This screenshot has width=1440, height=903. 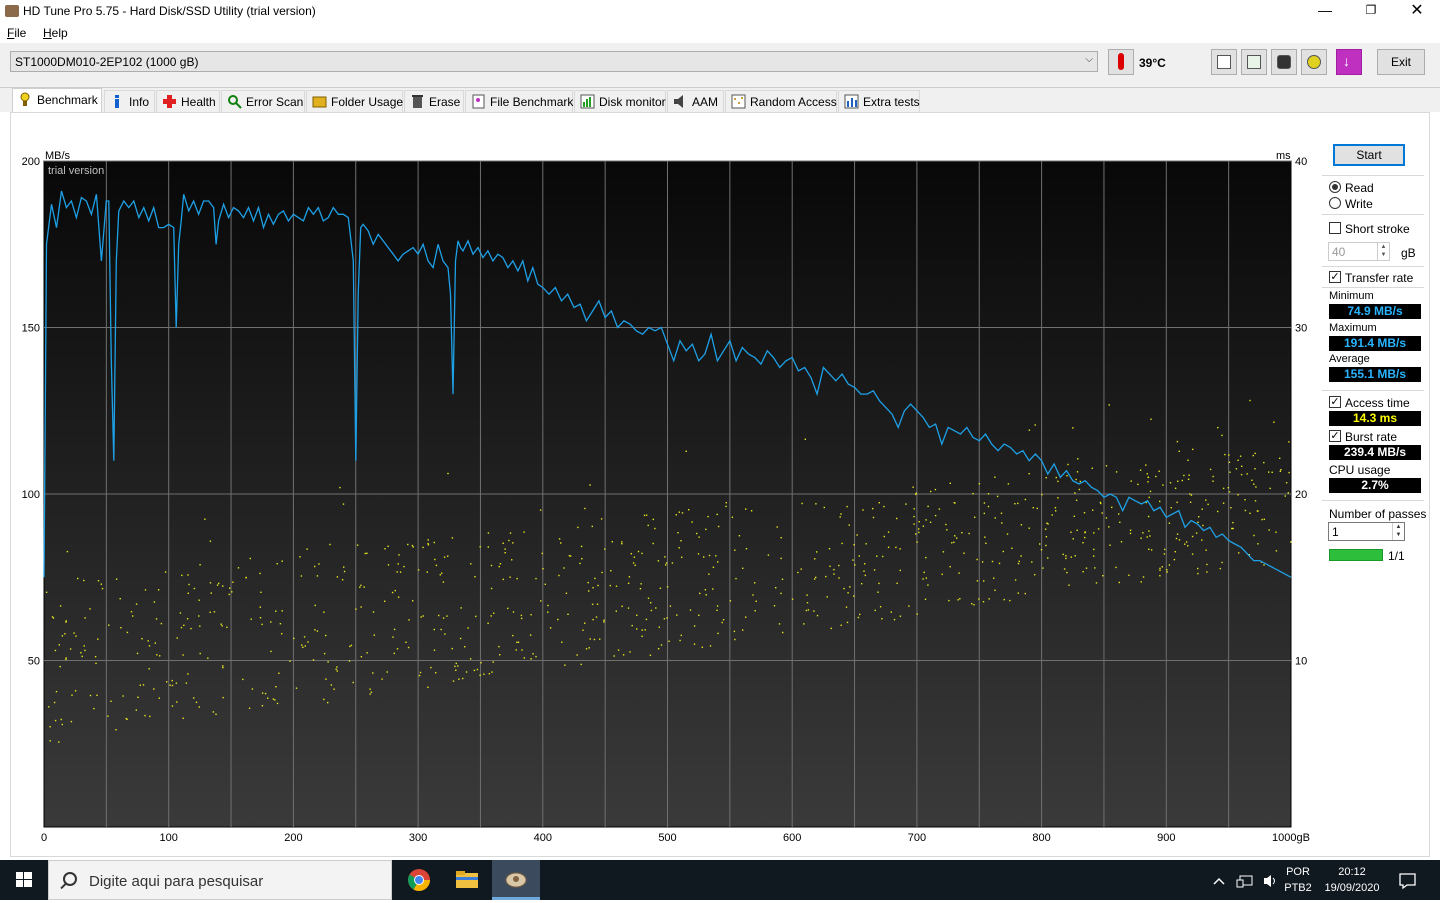 What do you see at coordinates (478, 101) in the screenshot?
I see `file-benchmark-icon` at bounding box center [478, 101].